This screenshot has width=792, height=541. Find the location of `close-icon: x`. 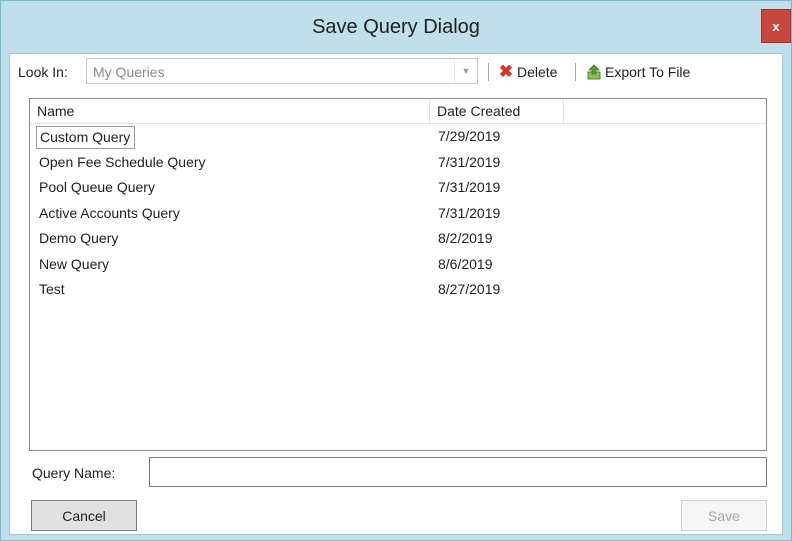

close-icon: x is located at coordinates (776, 26).